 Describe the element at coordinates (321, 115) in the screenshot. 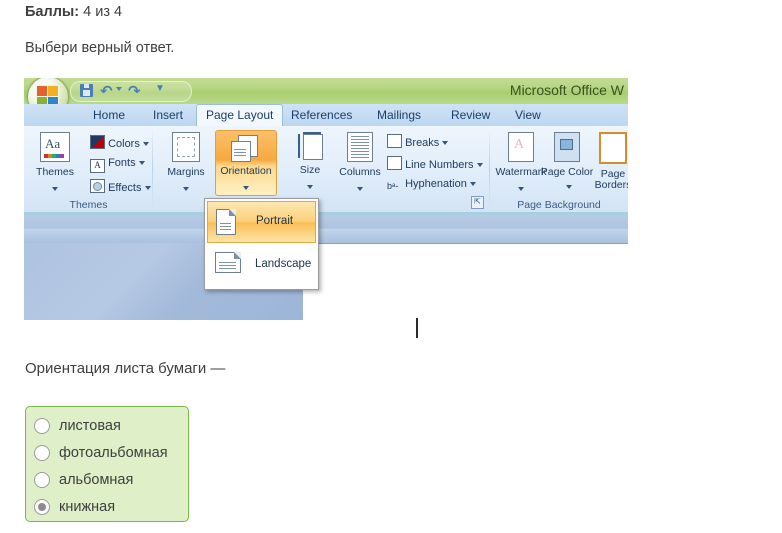

I see `tab-references: References` at that location.